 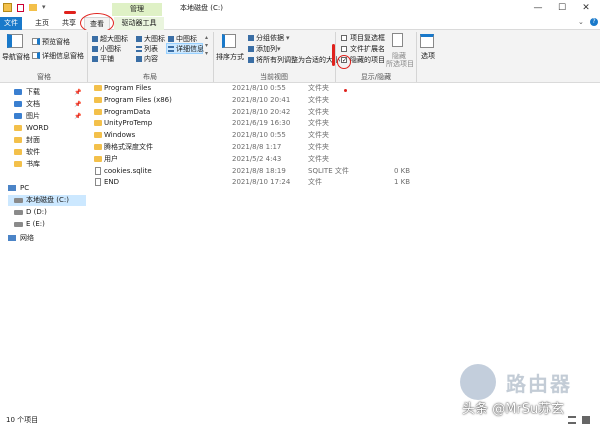 What do you see at coordinates (42, 23) in the screenshot?
I see `tab-home: 主页` at bounding box center [42, 23].